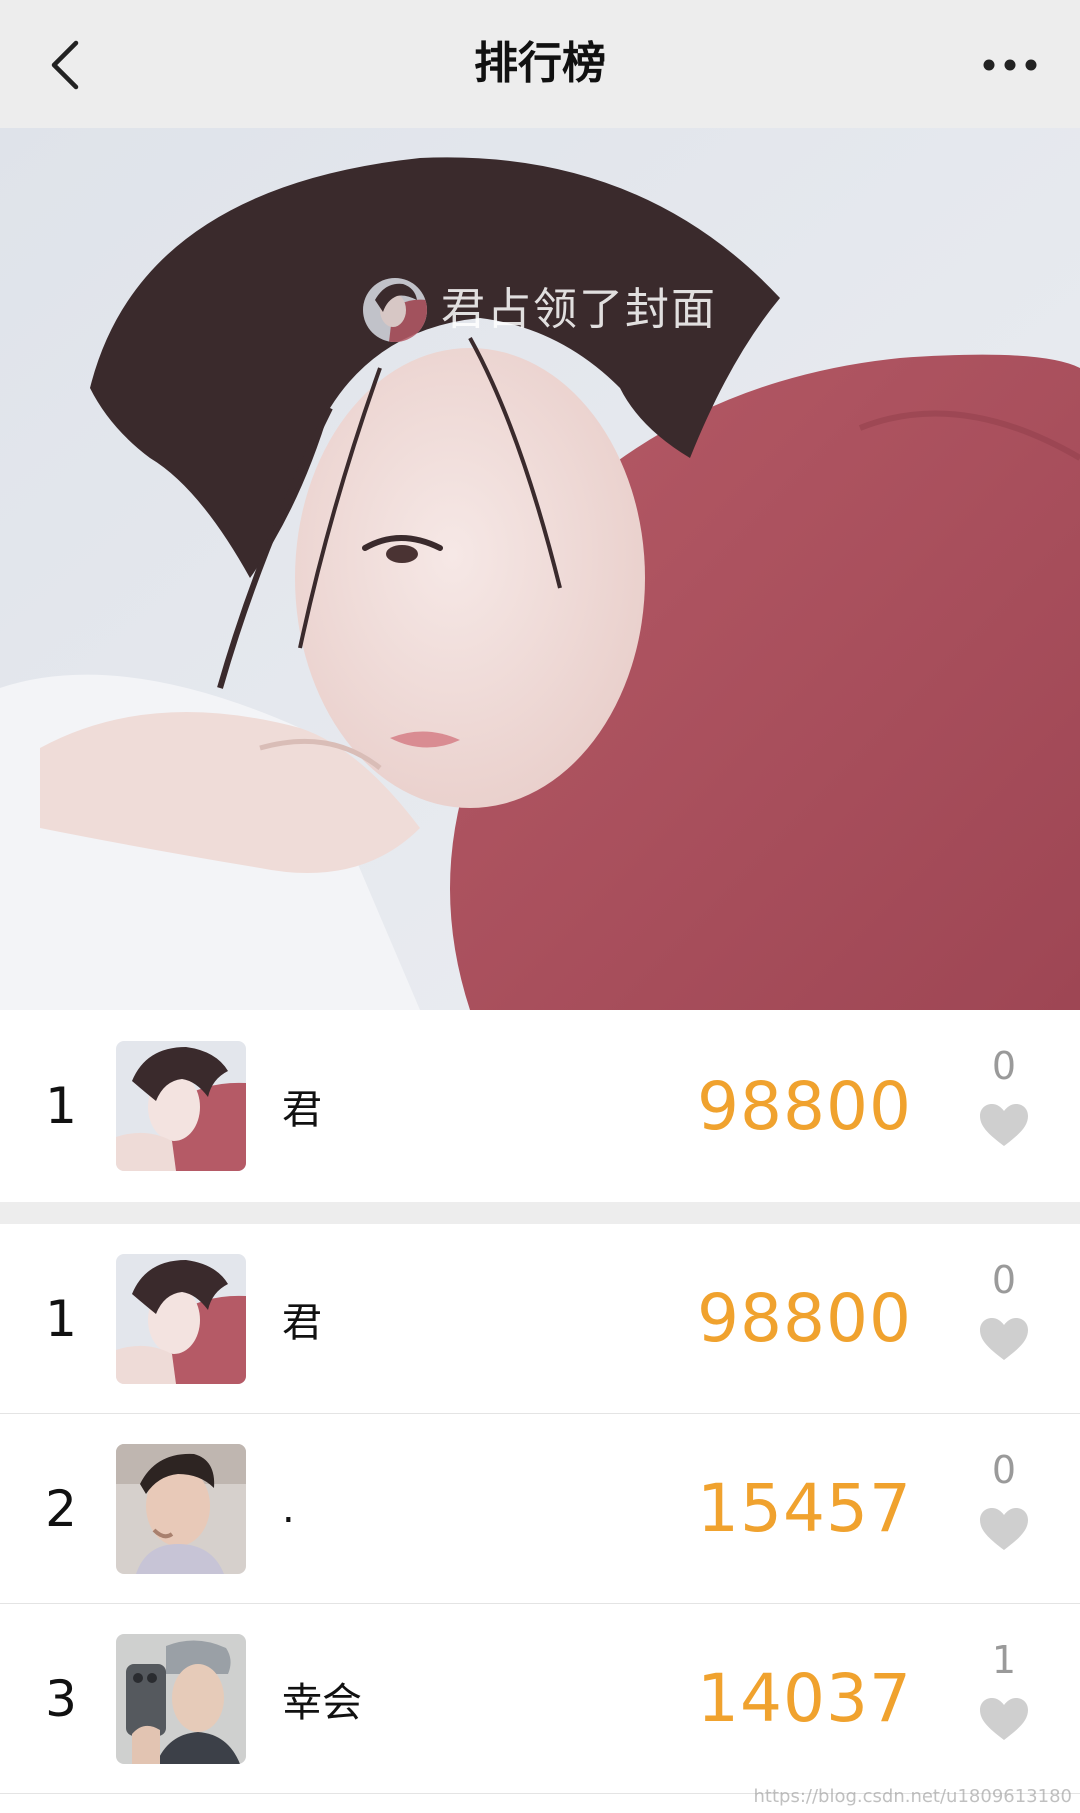 The height and width of the screenshot is (1813, 1080). I want to click on cover-caption: 君占领了封面, so click(540, 310).